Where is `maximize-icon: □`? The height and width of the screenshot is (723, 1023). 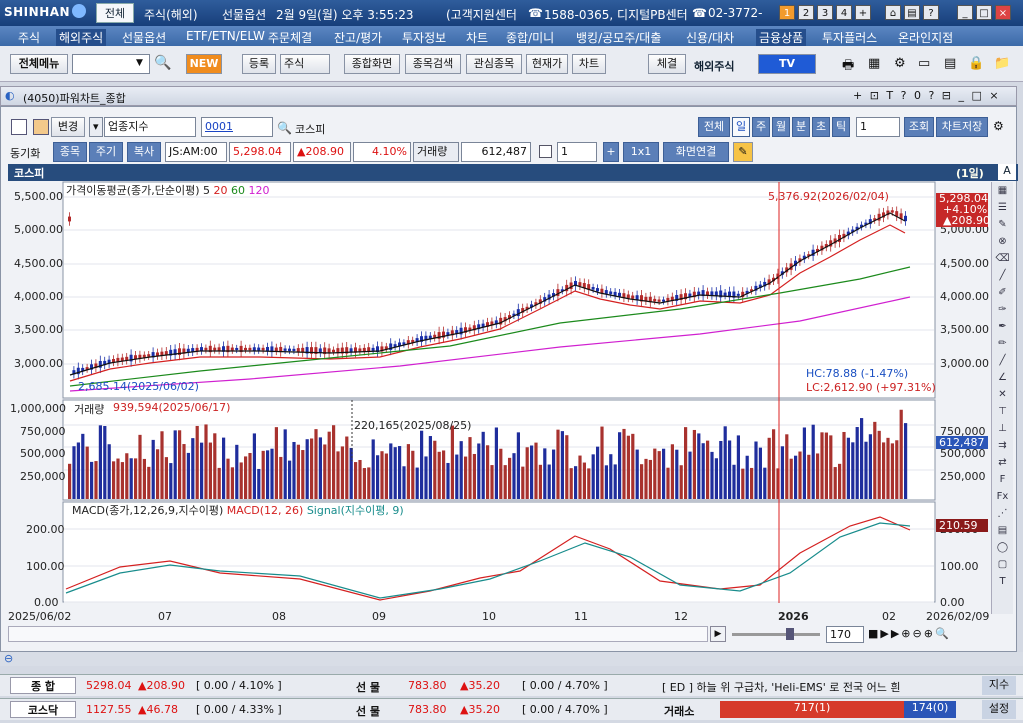 maximize-icon: □ is located at coordinates (984, 12).